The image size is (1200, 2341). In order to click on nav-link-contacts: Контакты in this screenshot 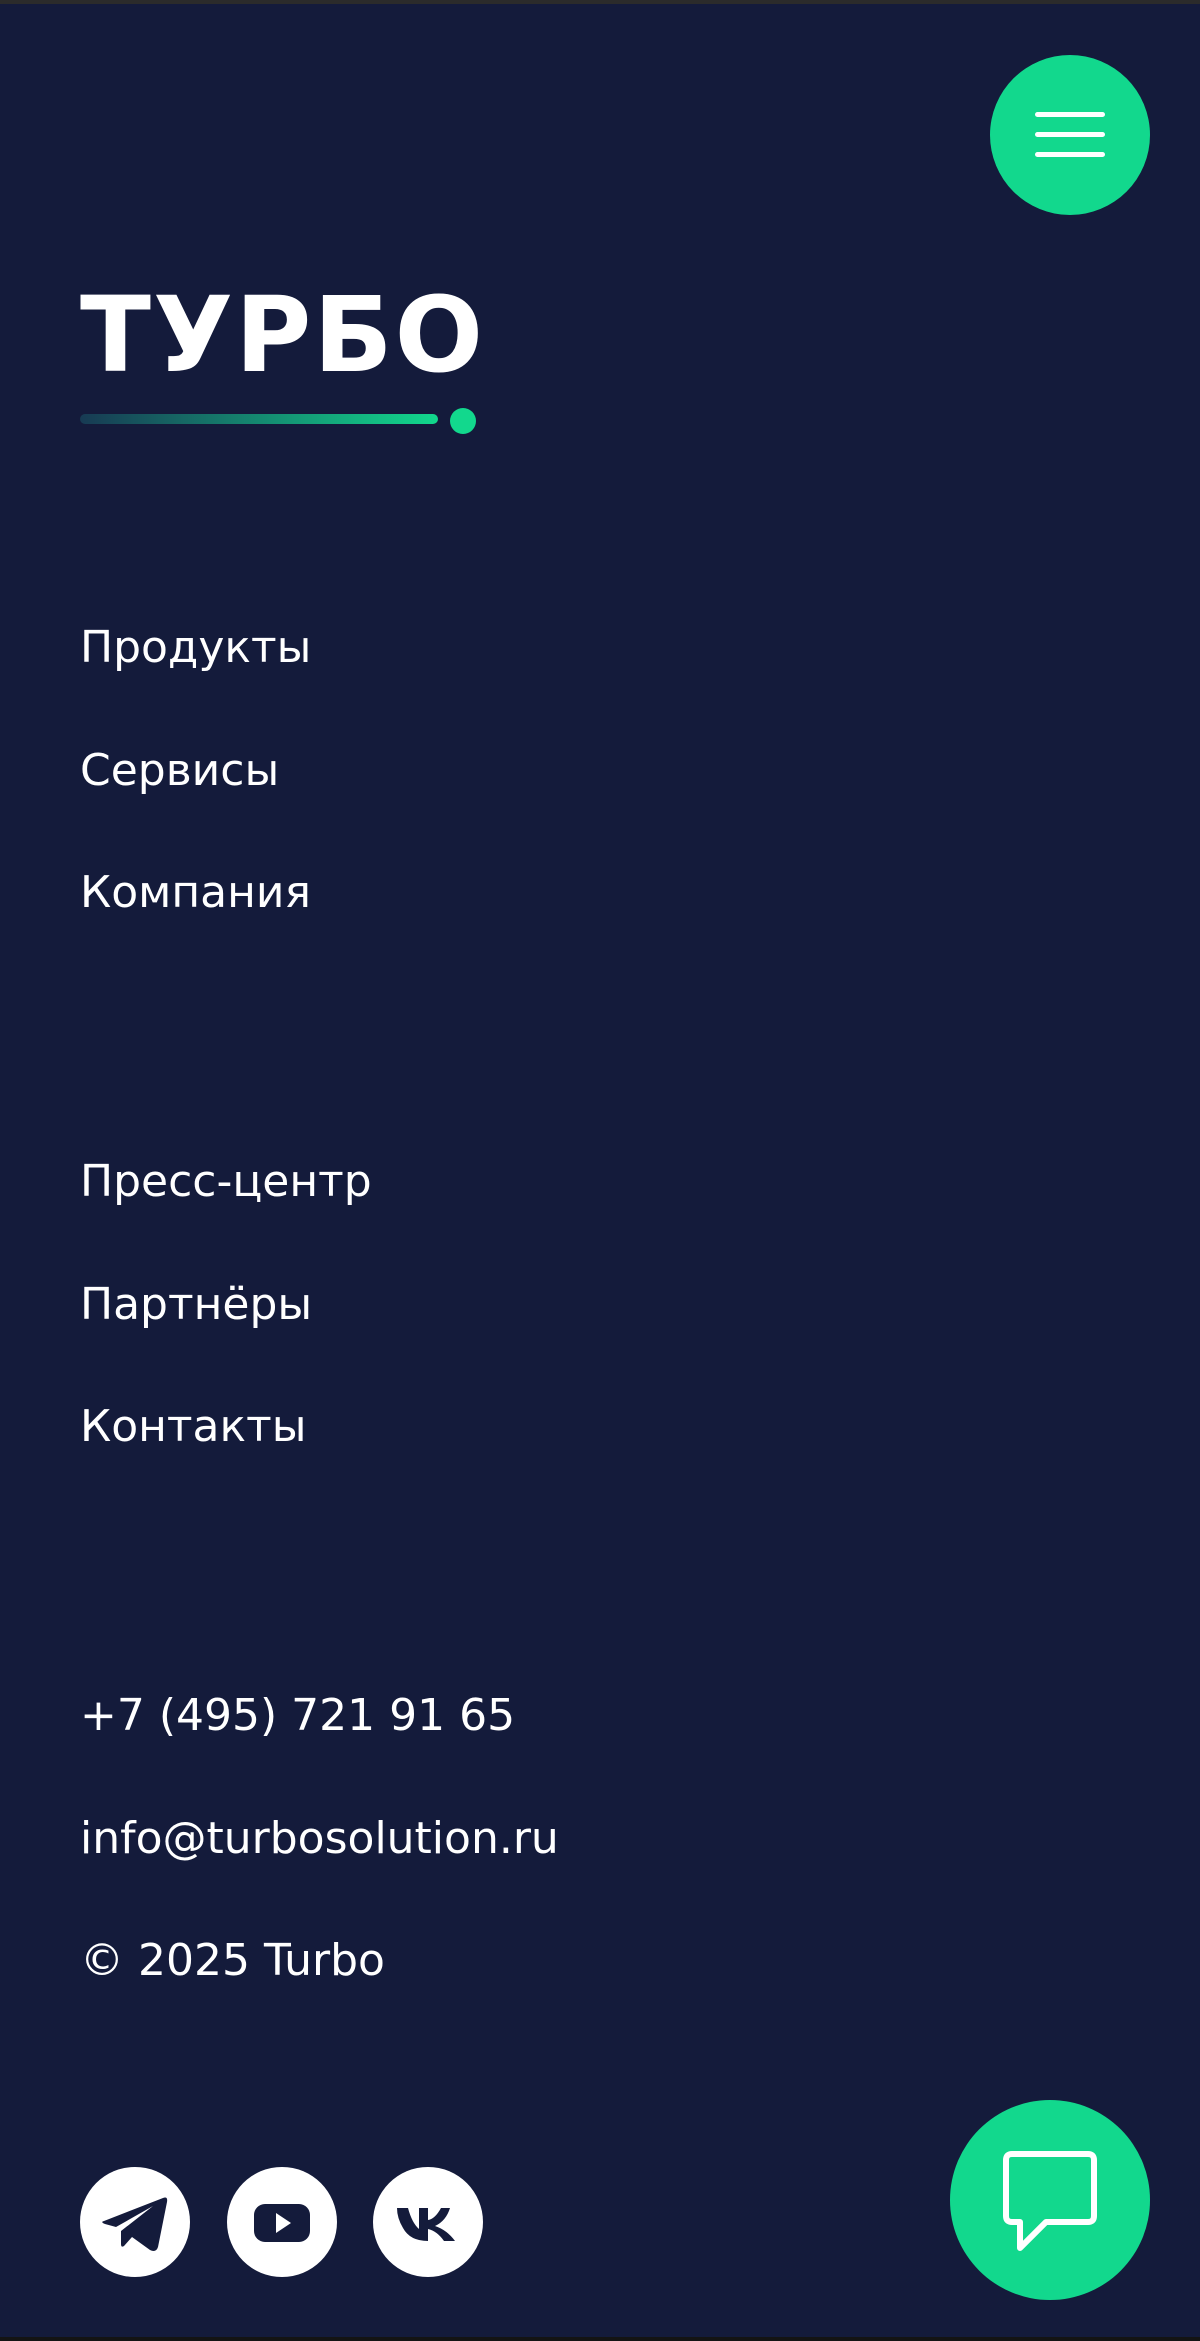, I will do `click(193, 1427)`.